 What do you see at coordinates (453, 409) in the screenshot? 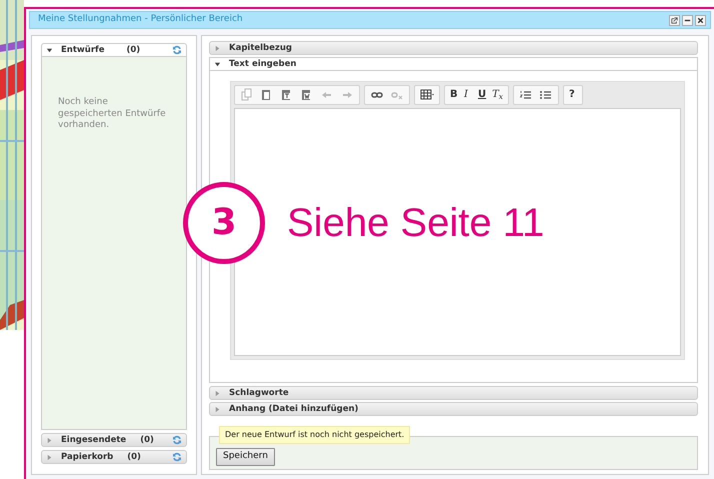
I see `accordion-header: Anhang (Datei hinzufügen)` at bounding box center [453, 409].